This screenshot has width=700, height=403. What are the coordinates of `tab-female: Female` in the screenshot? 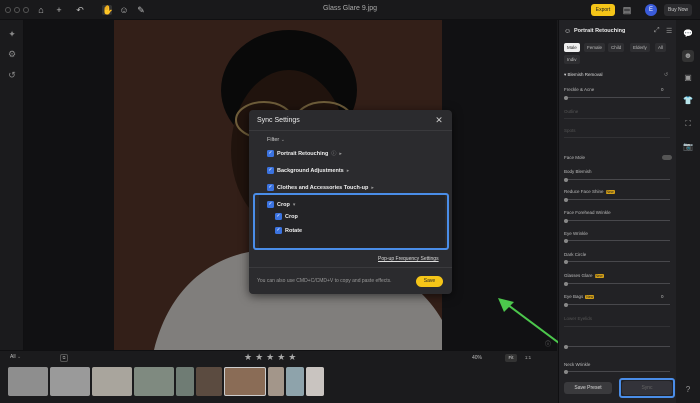 It's located at (595, 47).